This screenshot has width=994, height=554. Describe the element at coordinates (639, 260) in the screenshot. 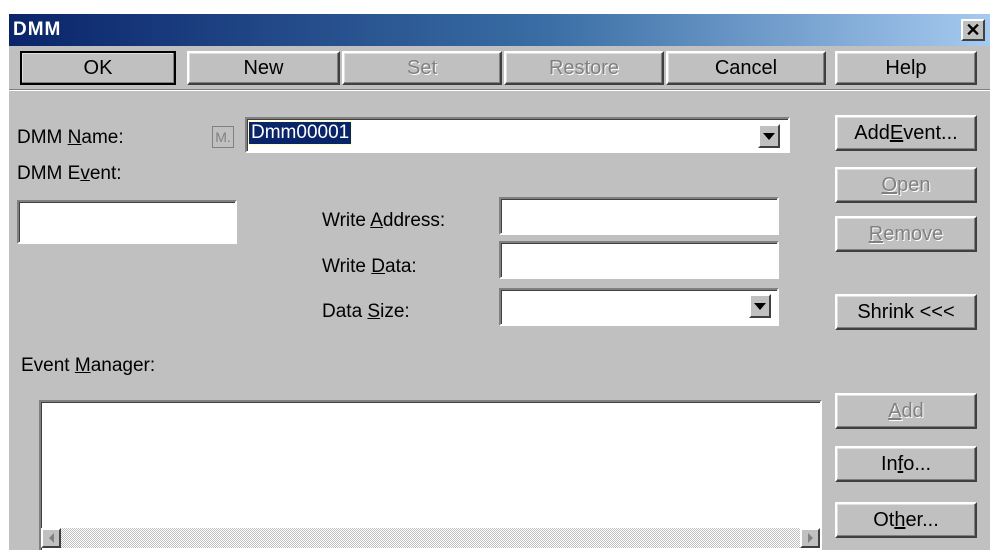

I see `write-data-input` at that location.